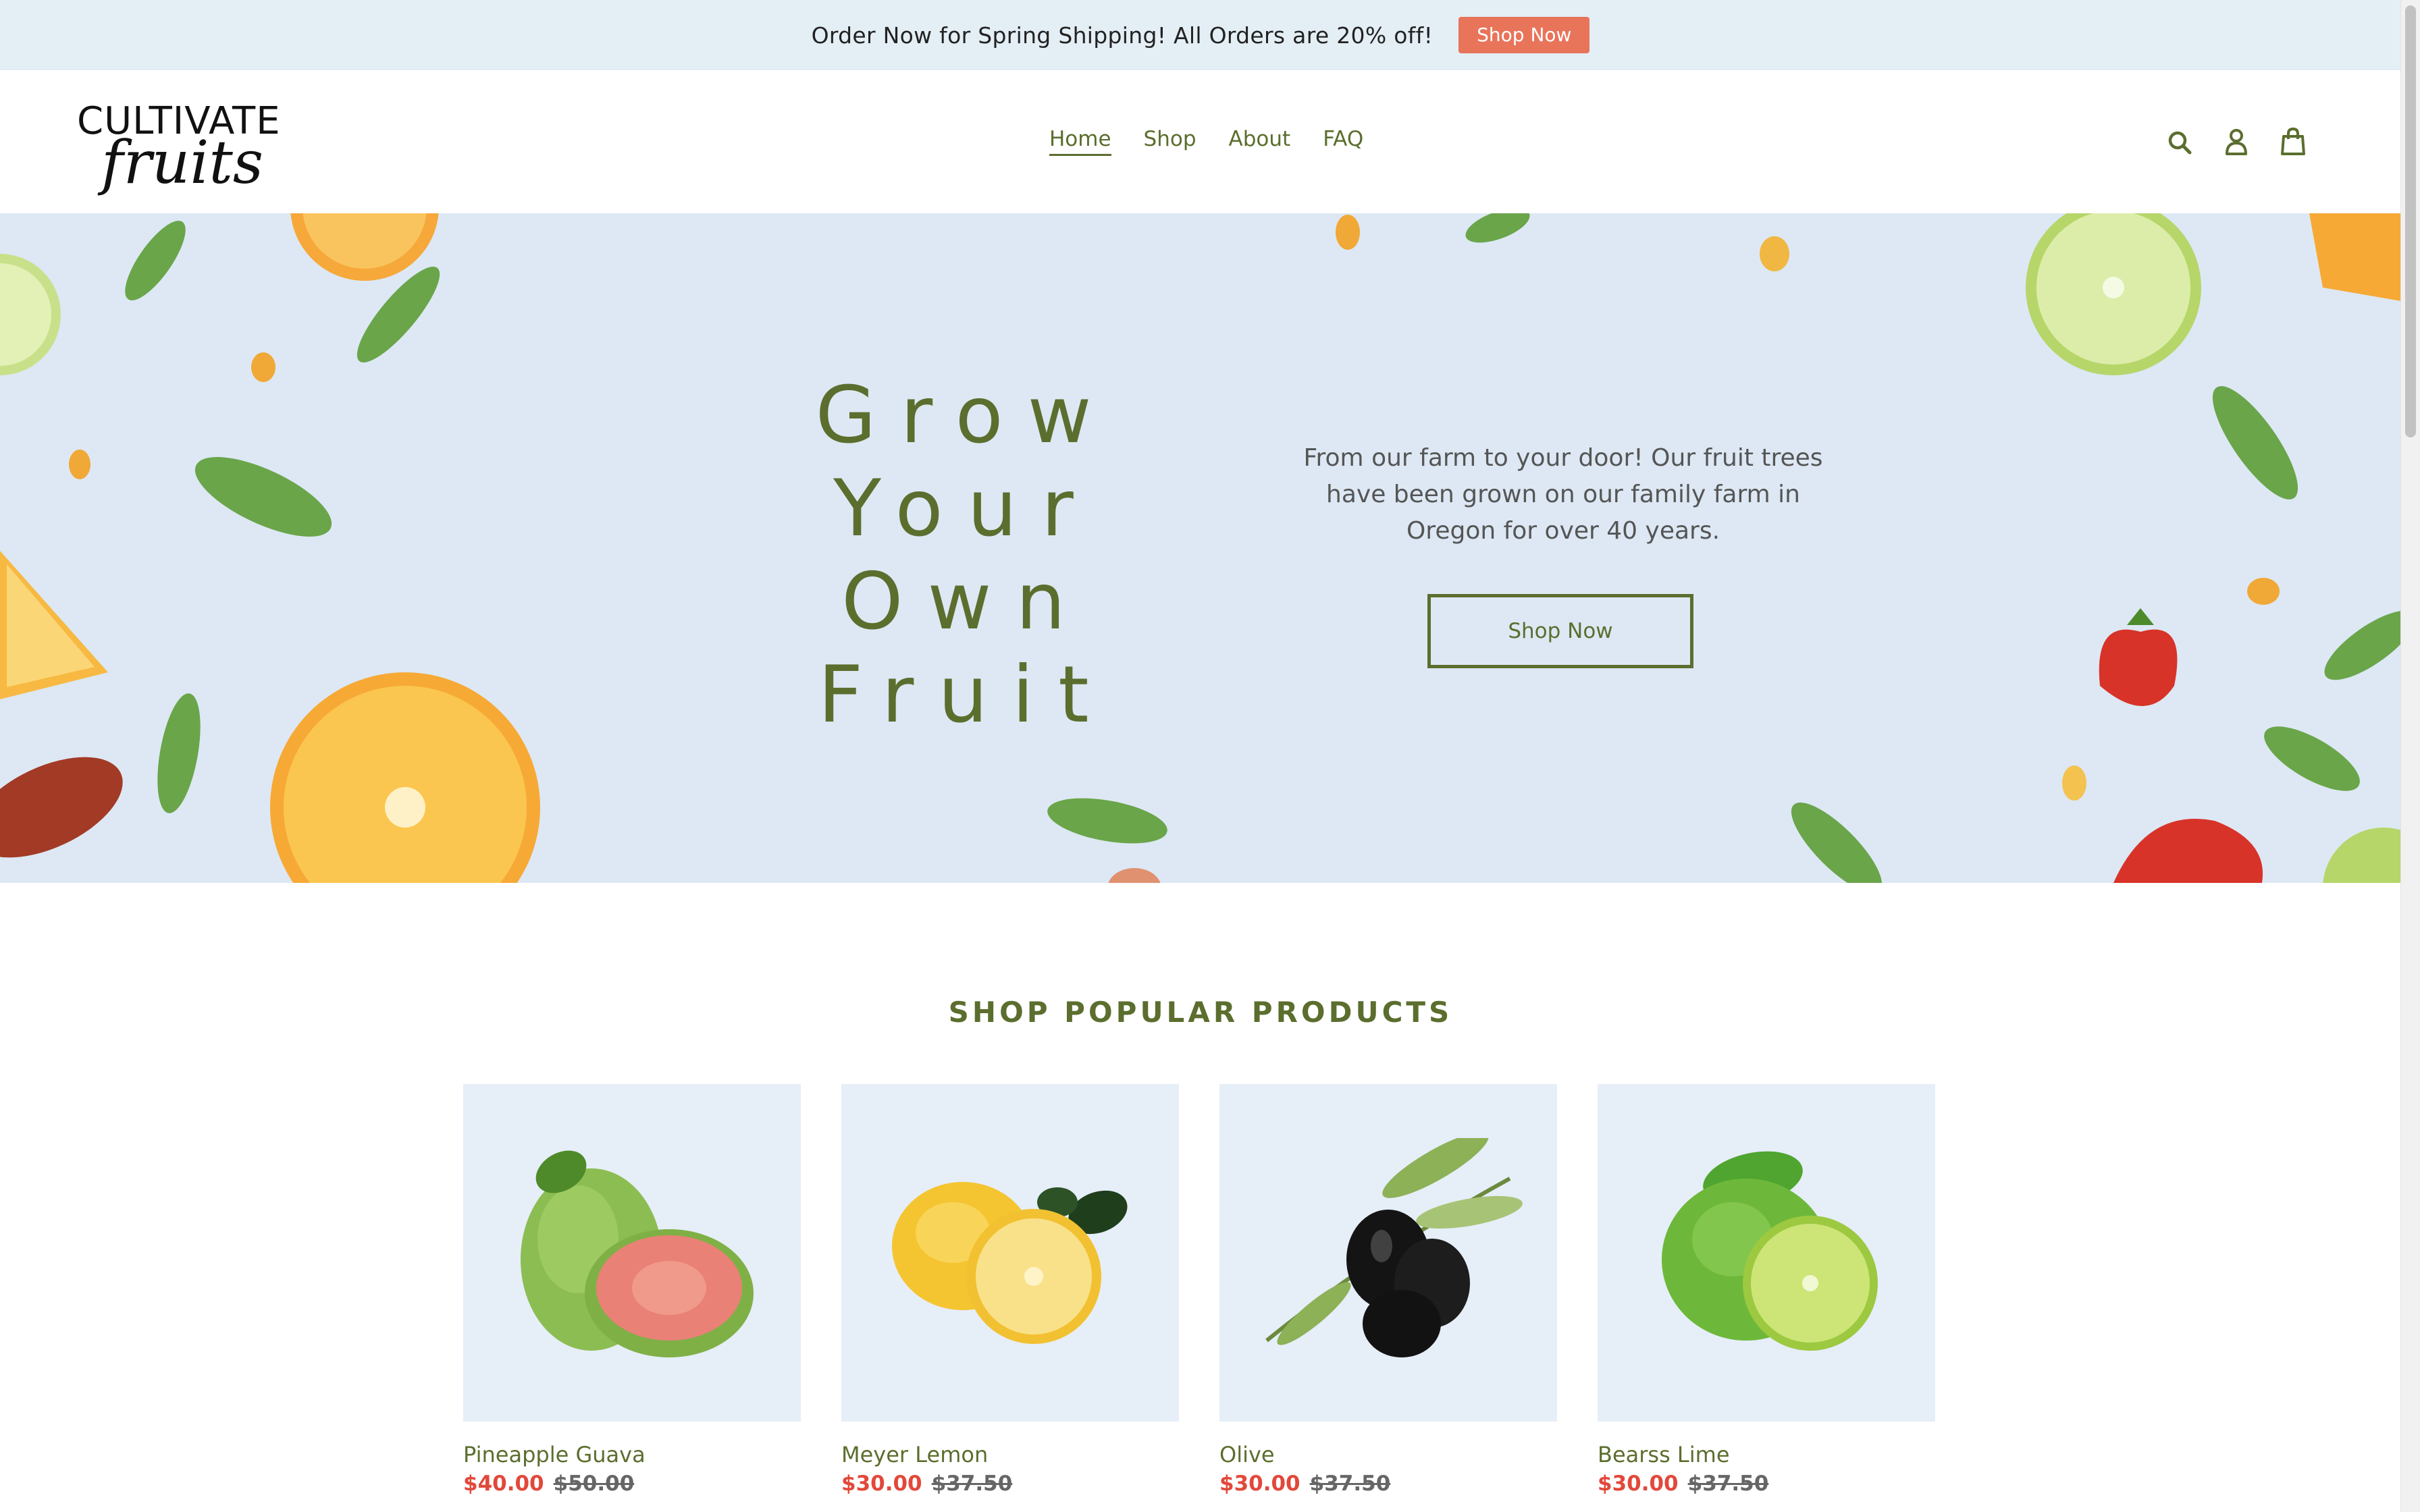 The width and height of the screenshot is (2420, 1512). I want to click on hero-shop-now-button: Shop Now, so click(1560, 631).